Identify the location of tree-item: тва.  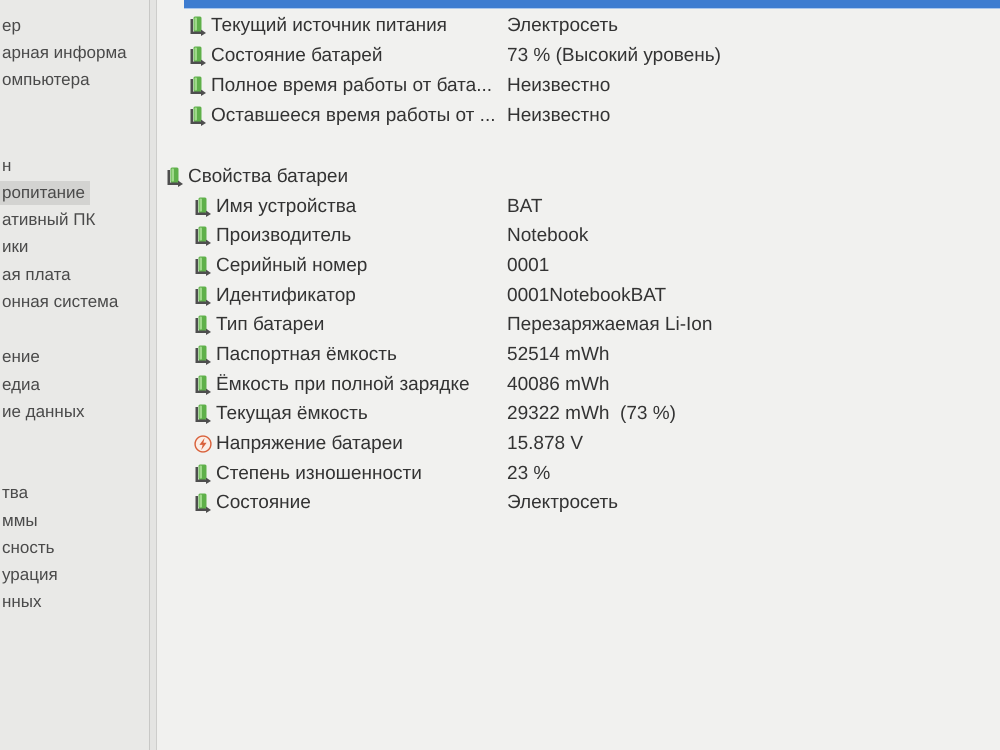
(17, 493).